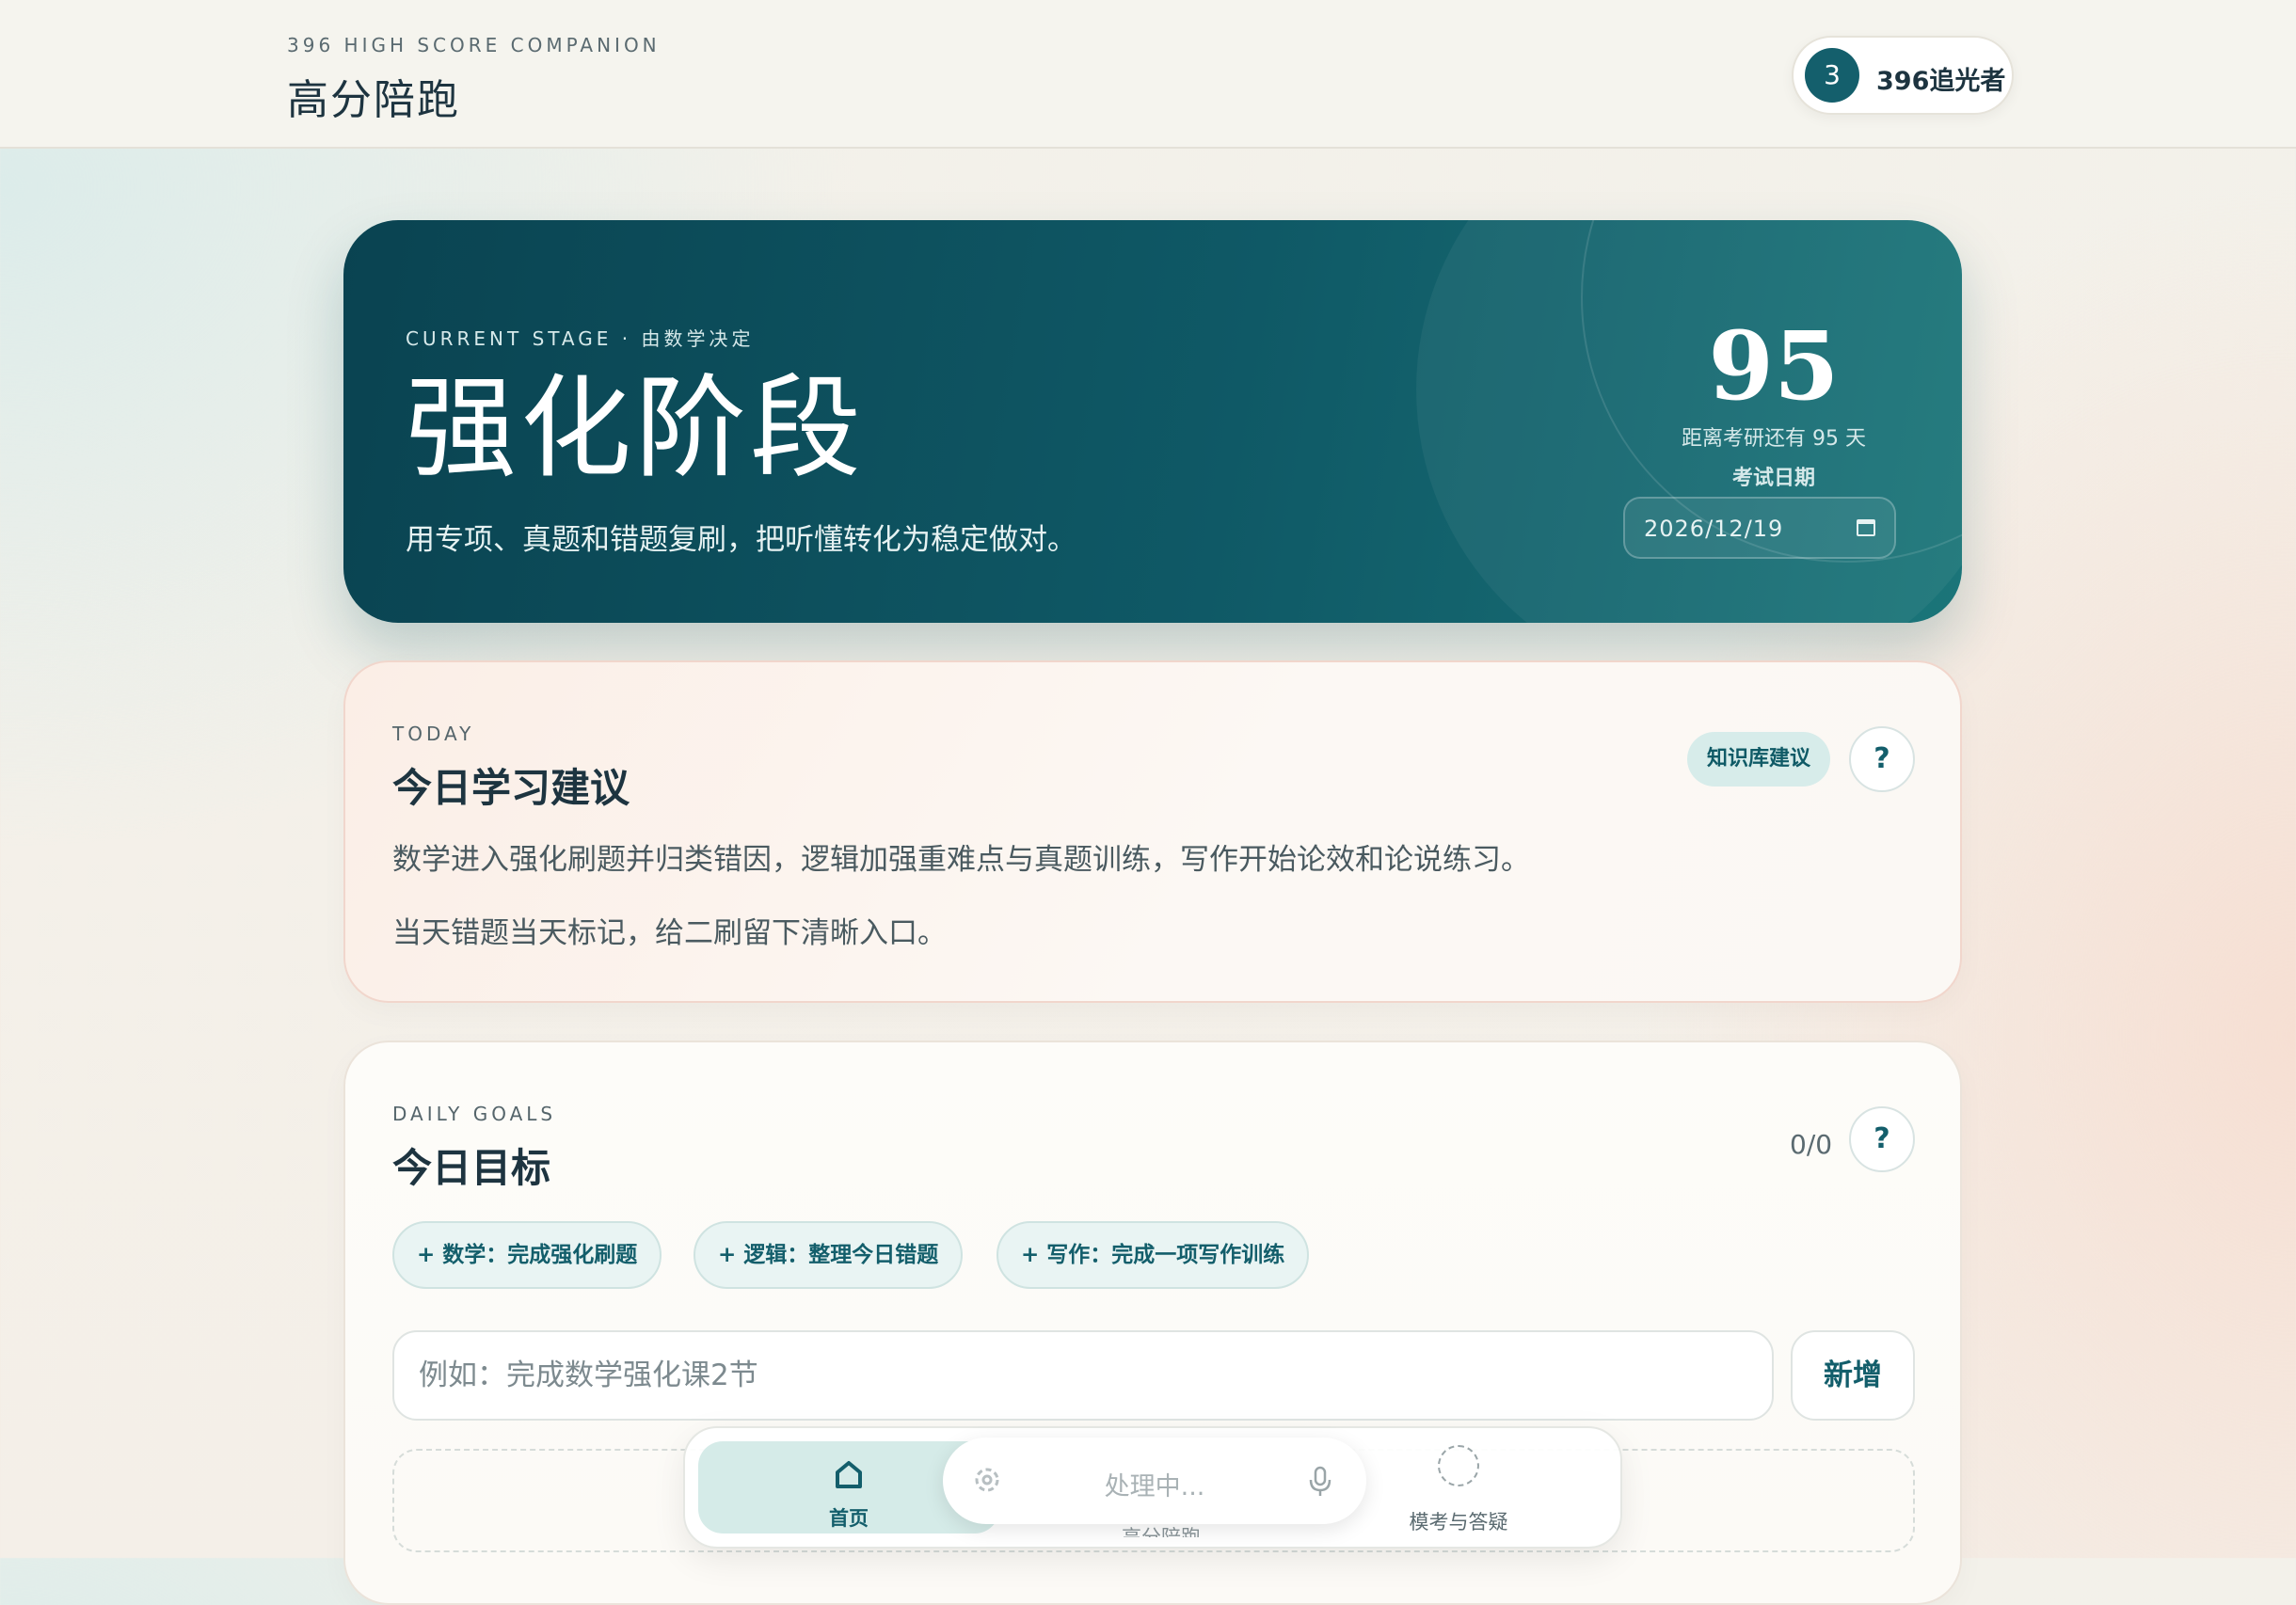  Describe the element at coordinates (1161, 1531) in the screenshot. I see `nav-companion-label: 高分陪跑` at that location.